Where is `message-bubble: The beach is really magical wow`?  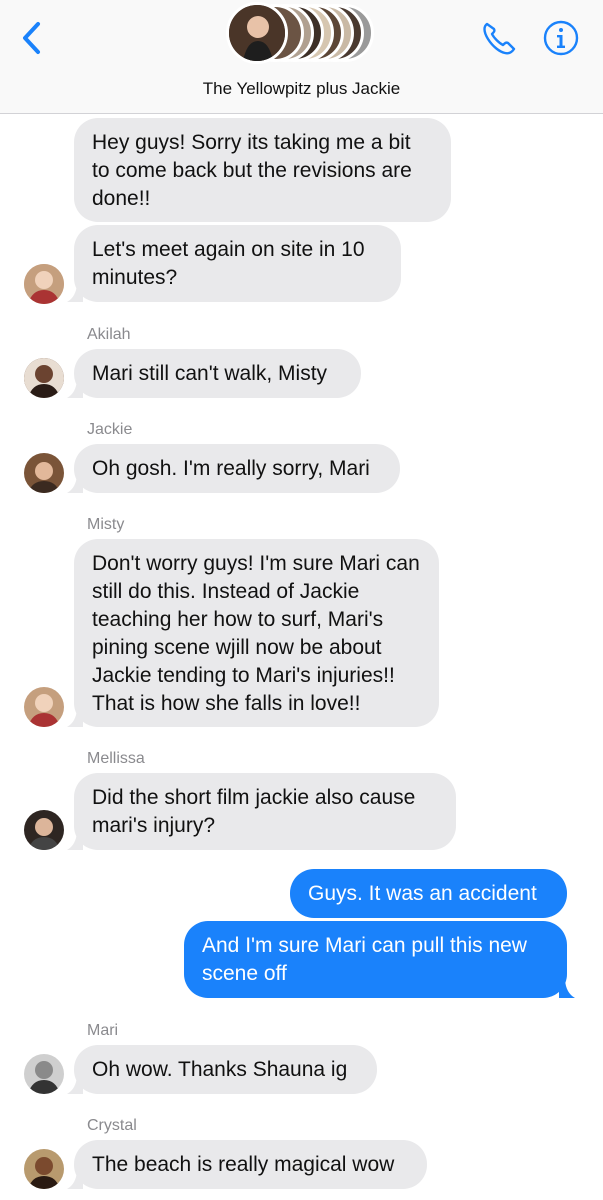 message-bubble: The beach is really magical wow is located at coordinates (247, 1164).